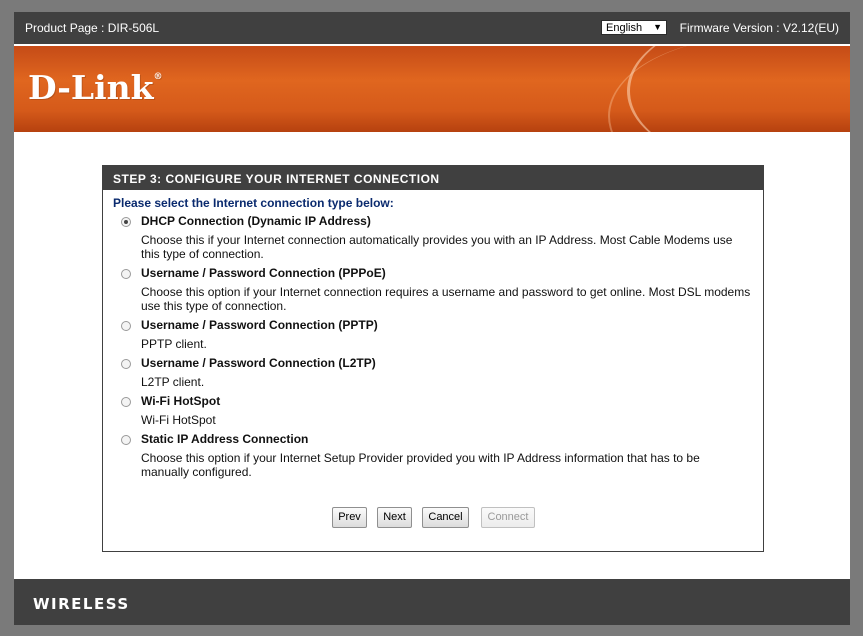 The image size is (863, 636). What do you see at coordinates (432, 602) in the screenshot?
I see `footer-bar: WIRELESS` at bounding box center [432, 602].